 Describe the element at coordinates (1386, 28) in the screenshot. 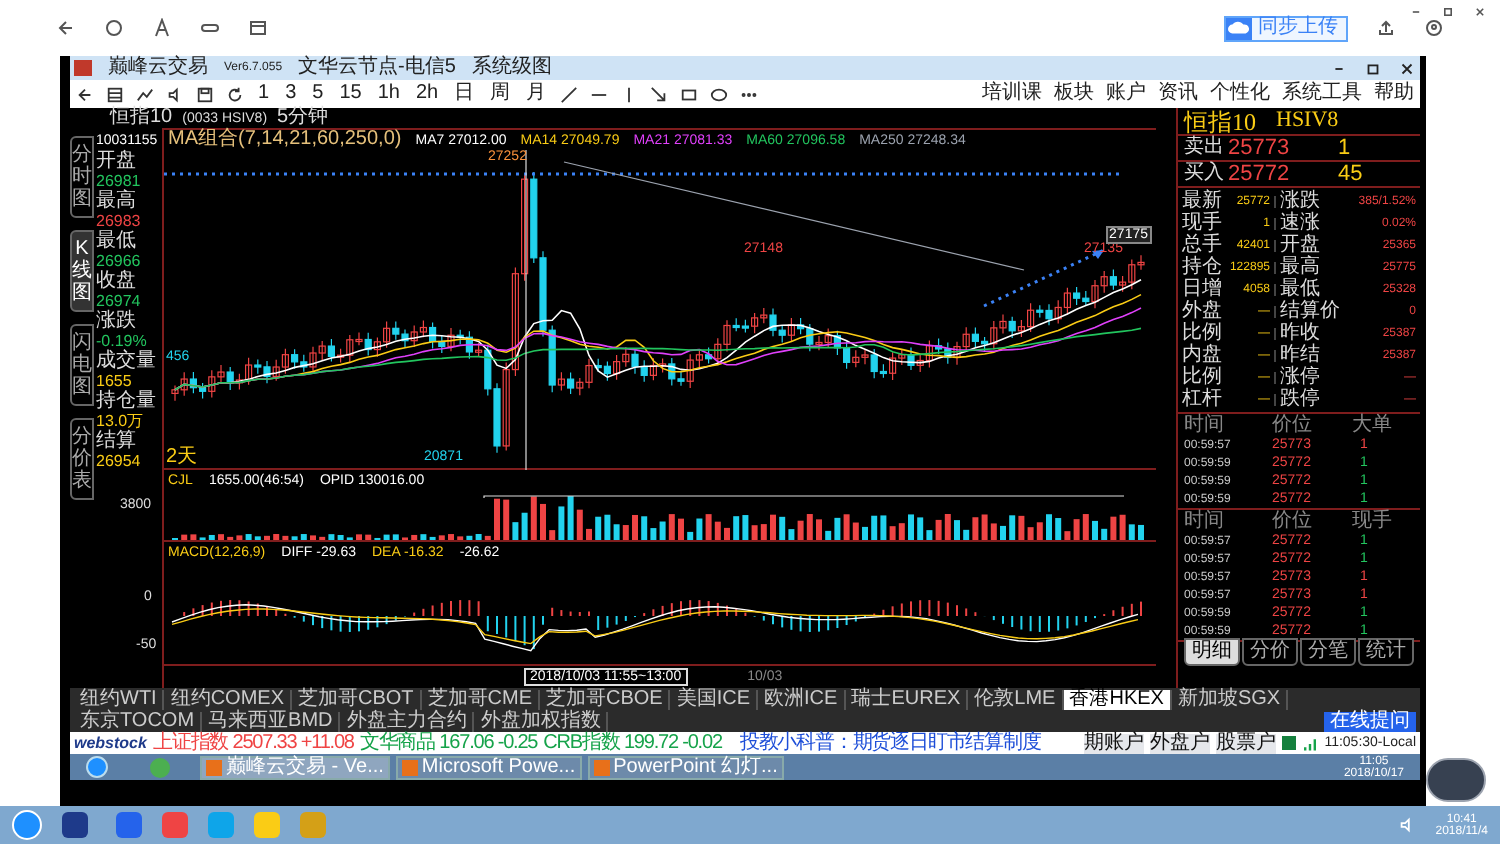

I see `share-icon` at that location.